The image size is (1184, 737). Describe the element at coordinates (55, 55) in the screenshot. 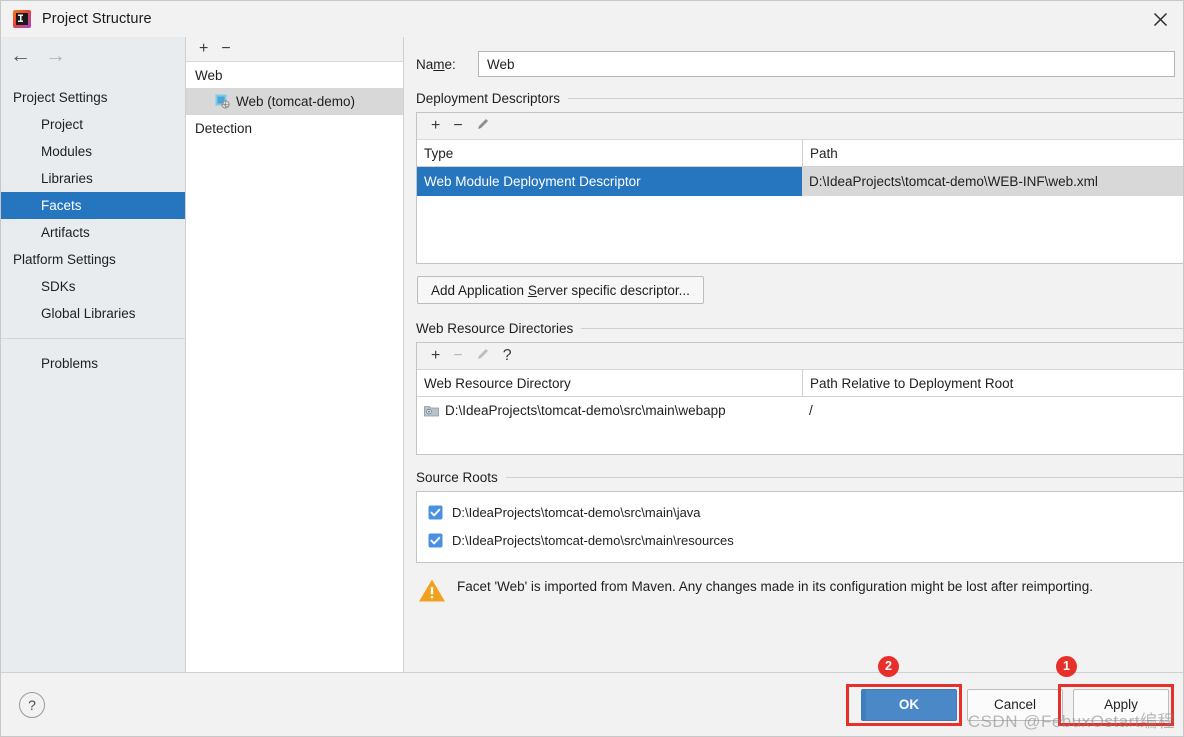

I see `forward-arrow-icon: →` at that location.